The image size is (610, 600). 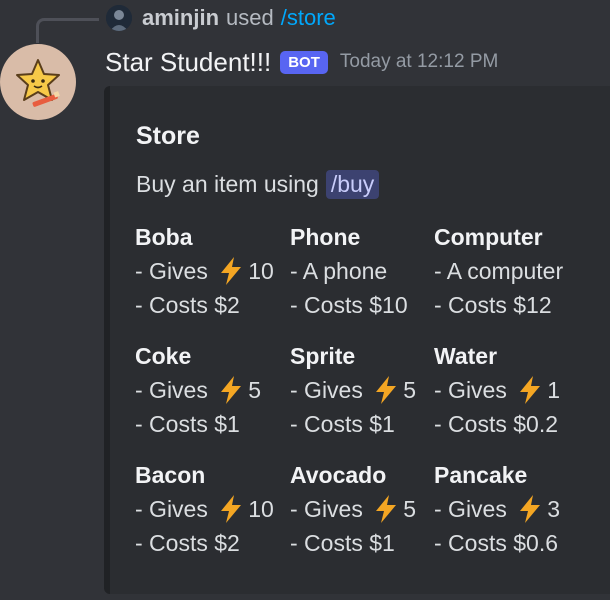 I want to click on star-with-pencil-icon, so click(x=38, y=83).